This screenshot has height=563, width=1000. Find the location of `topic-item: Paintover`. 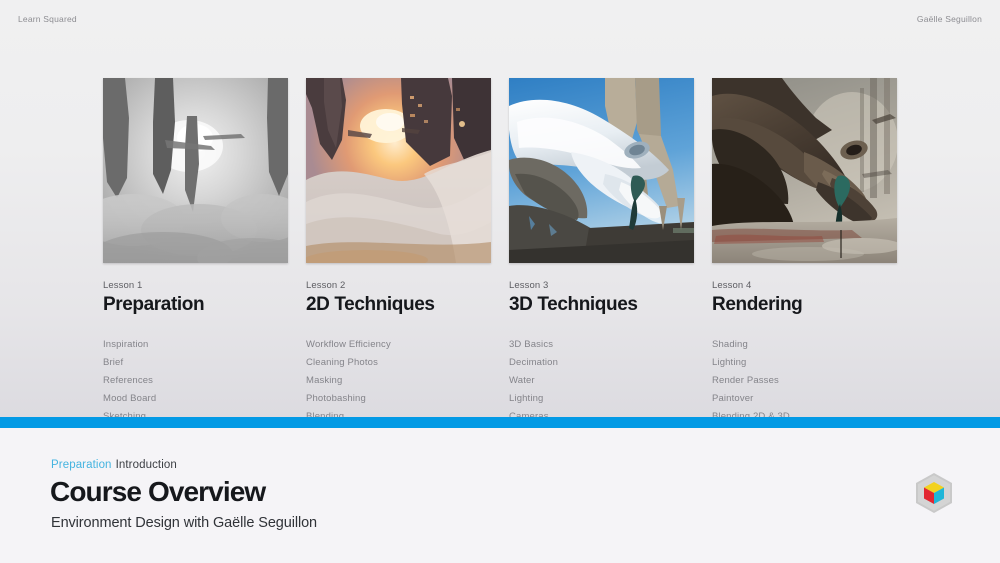

topic-item: Paintover is located at coordinates (733, 398).